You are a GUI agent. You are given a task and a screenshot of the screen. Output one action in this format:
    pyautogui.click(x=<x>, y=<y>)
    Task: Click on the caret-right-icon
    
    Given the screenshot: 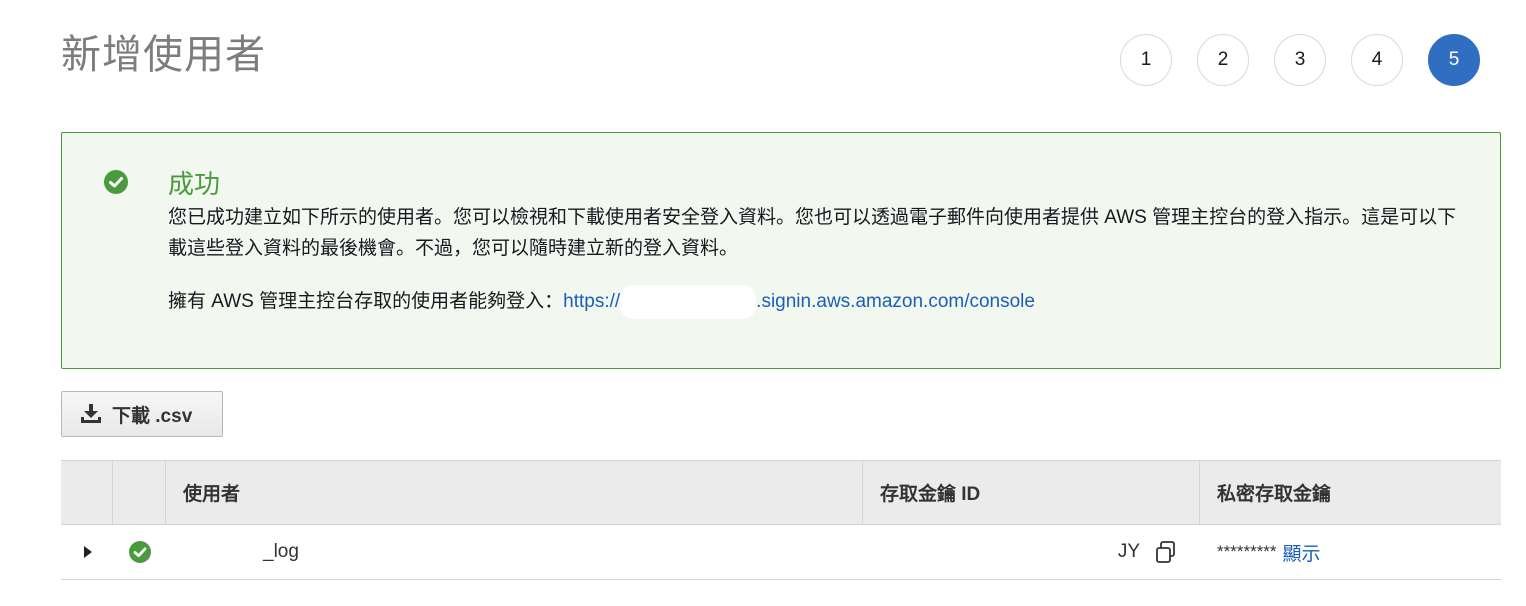 What is the action you would take?
    pyautogui.click(x=88, y=552)
    